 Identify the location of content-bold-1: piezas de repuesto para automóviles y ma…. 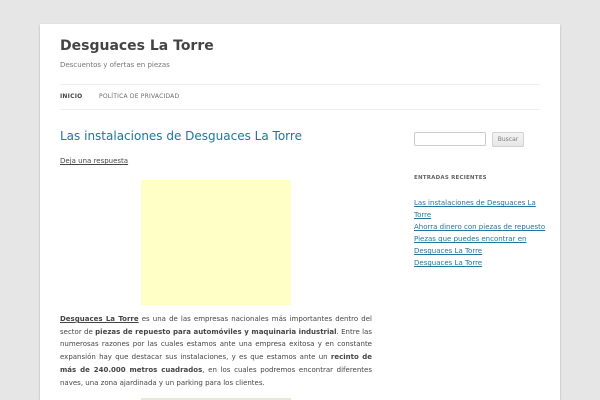
(216, 331).